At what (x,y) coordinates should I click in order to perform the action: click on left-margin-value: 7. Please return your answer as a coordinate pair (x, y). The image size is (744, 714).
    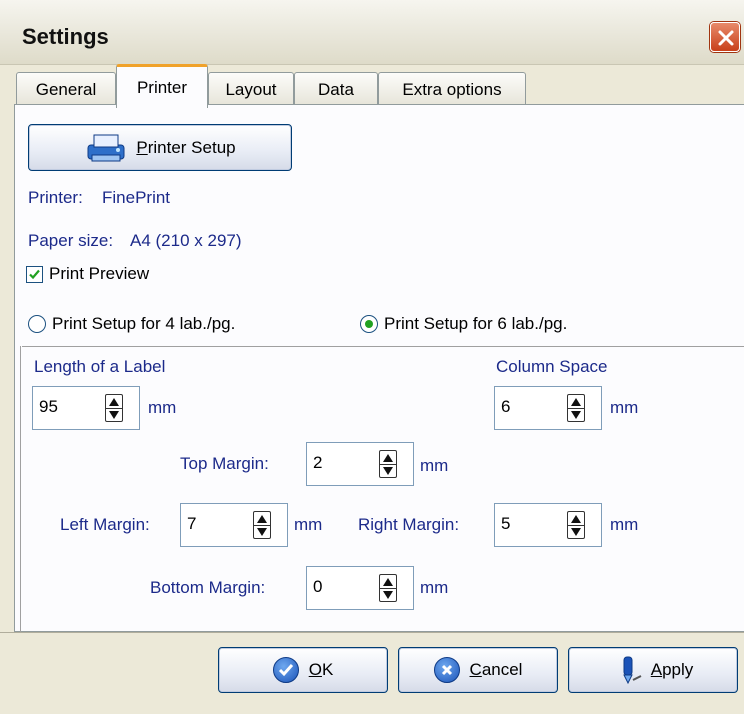
    Looking at the image, I should click on (192, 523).